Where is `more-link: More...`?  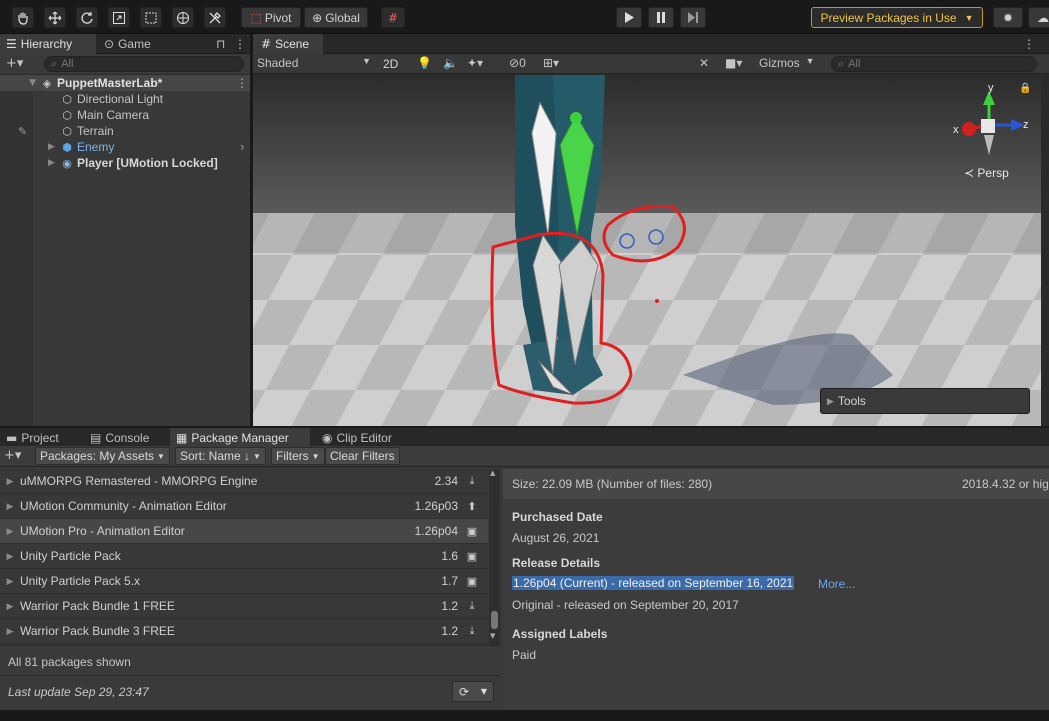
more-link: More... is located at coordinates (836, 584).